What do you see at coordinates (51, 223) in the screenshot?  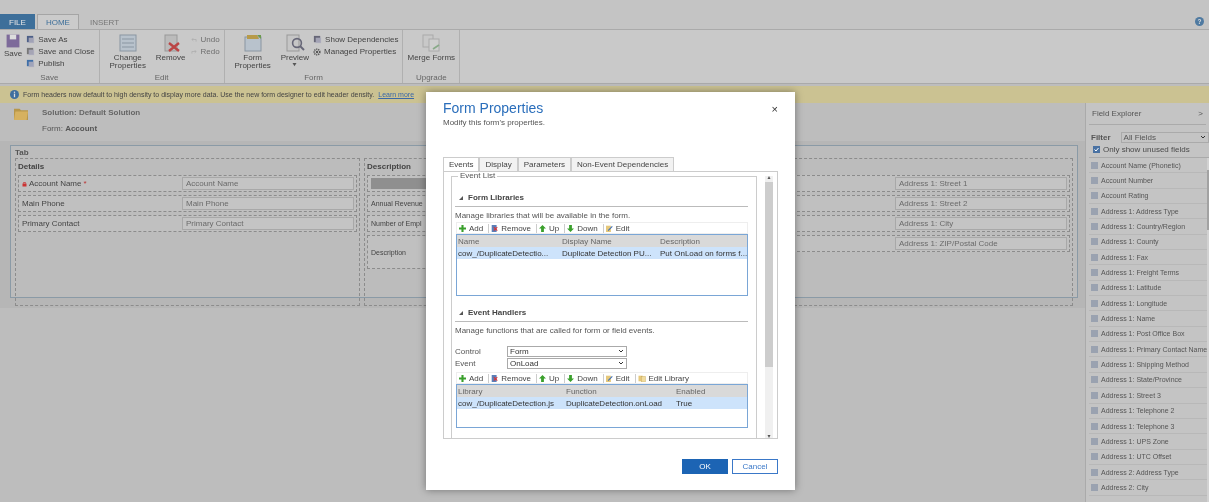 I see `field-label: Primary Contact` at bounding box center [51, 223].